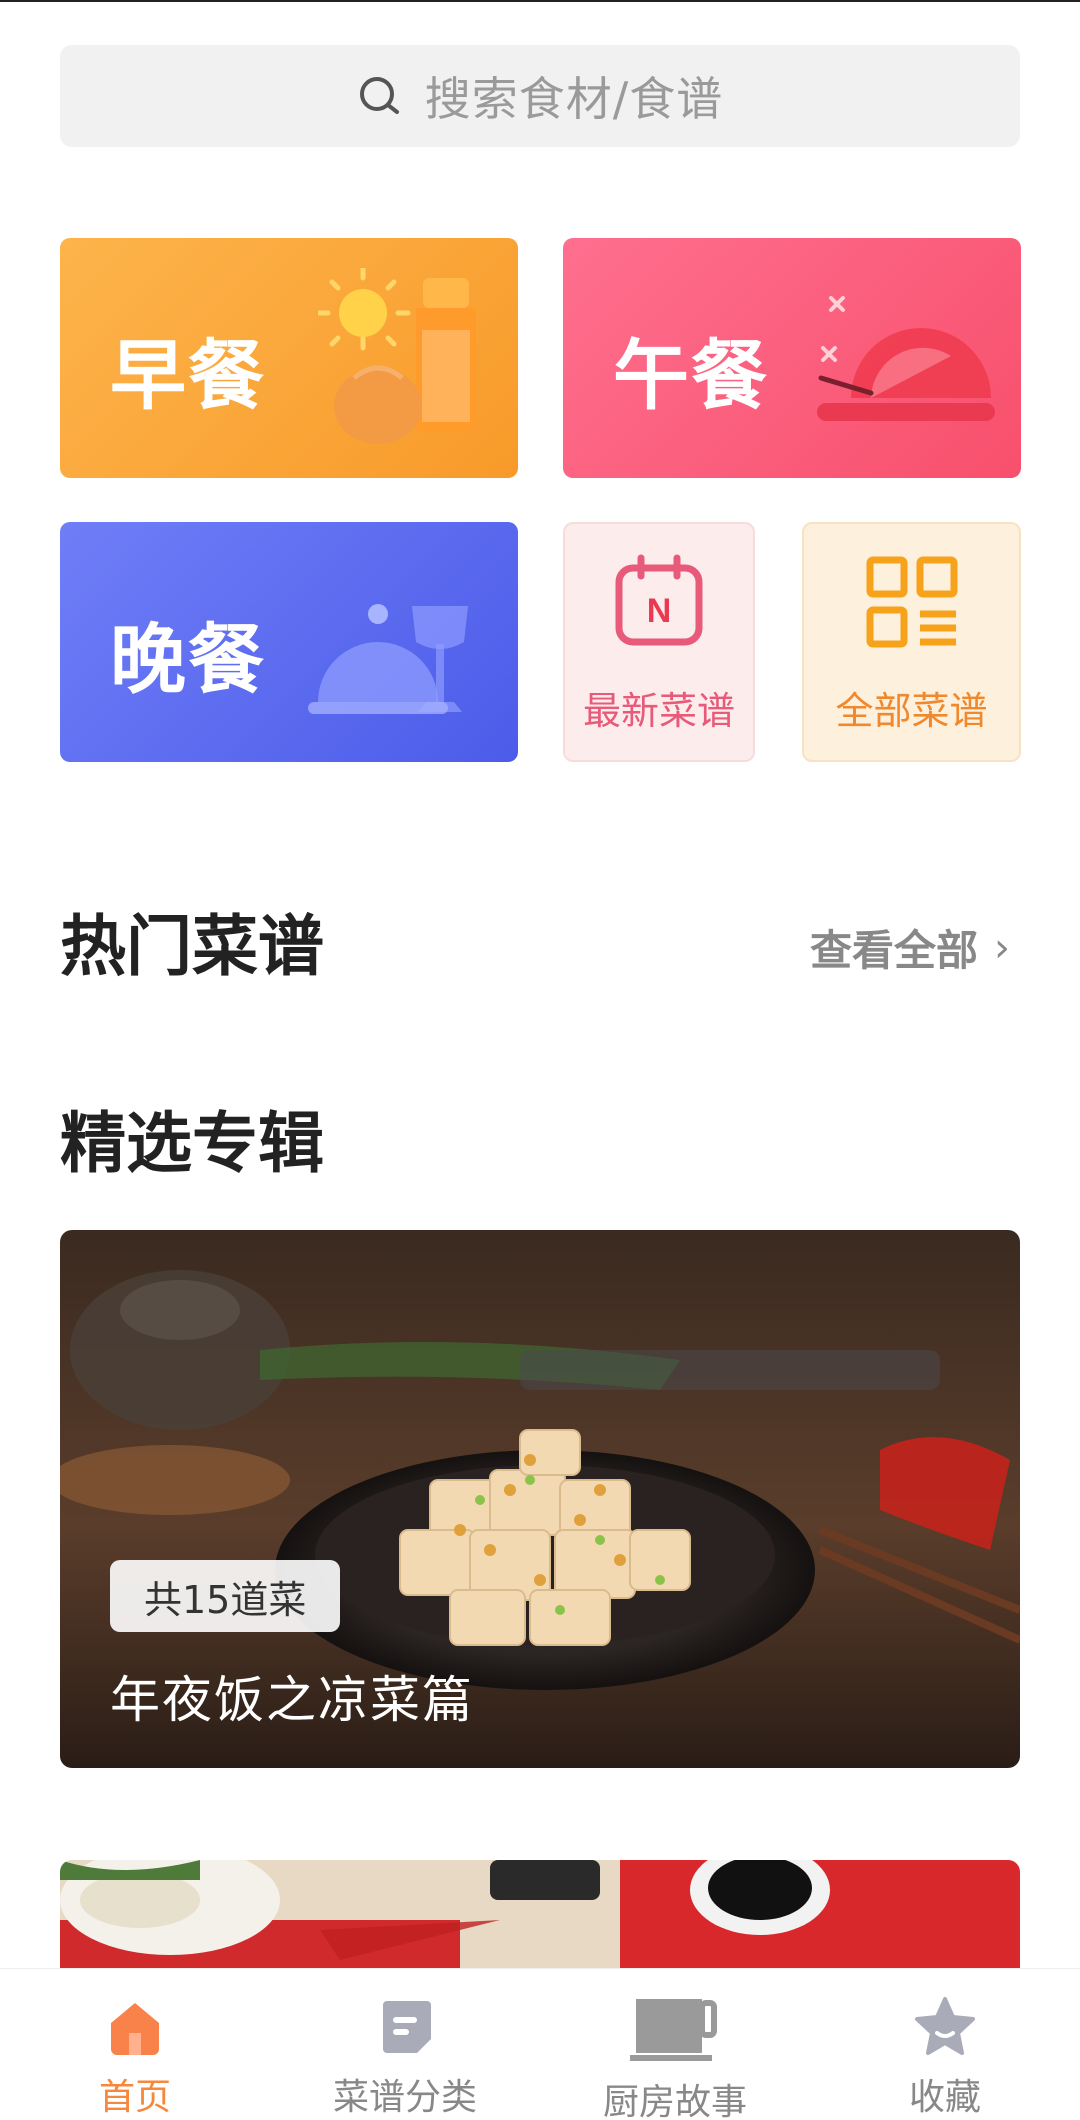 Image resolution: width=1080 pixels, height=2120 pixels. I want to click on nav-categories: 菜谱分类, so click(405, 2044).